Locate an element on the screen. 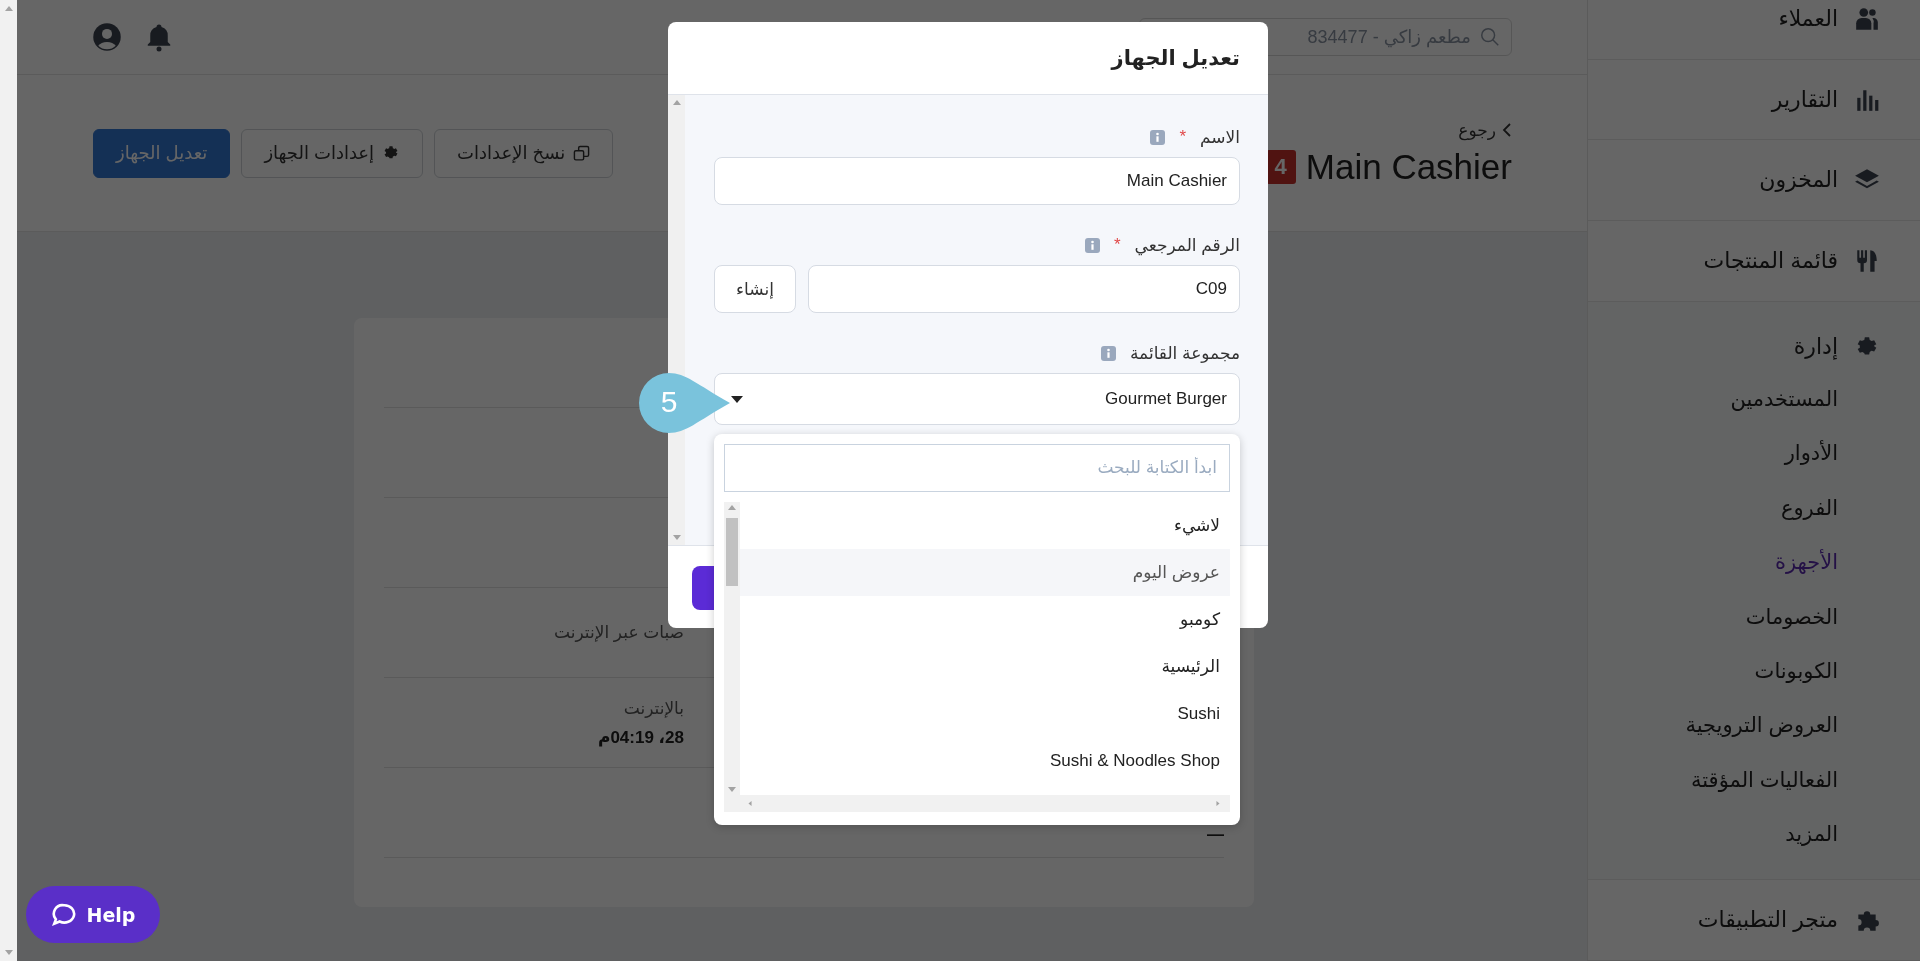 The width and height of the screenshot is (1920, 961). search-icon is located at coordinates (1490, 37).